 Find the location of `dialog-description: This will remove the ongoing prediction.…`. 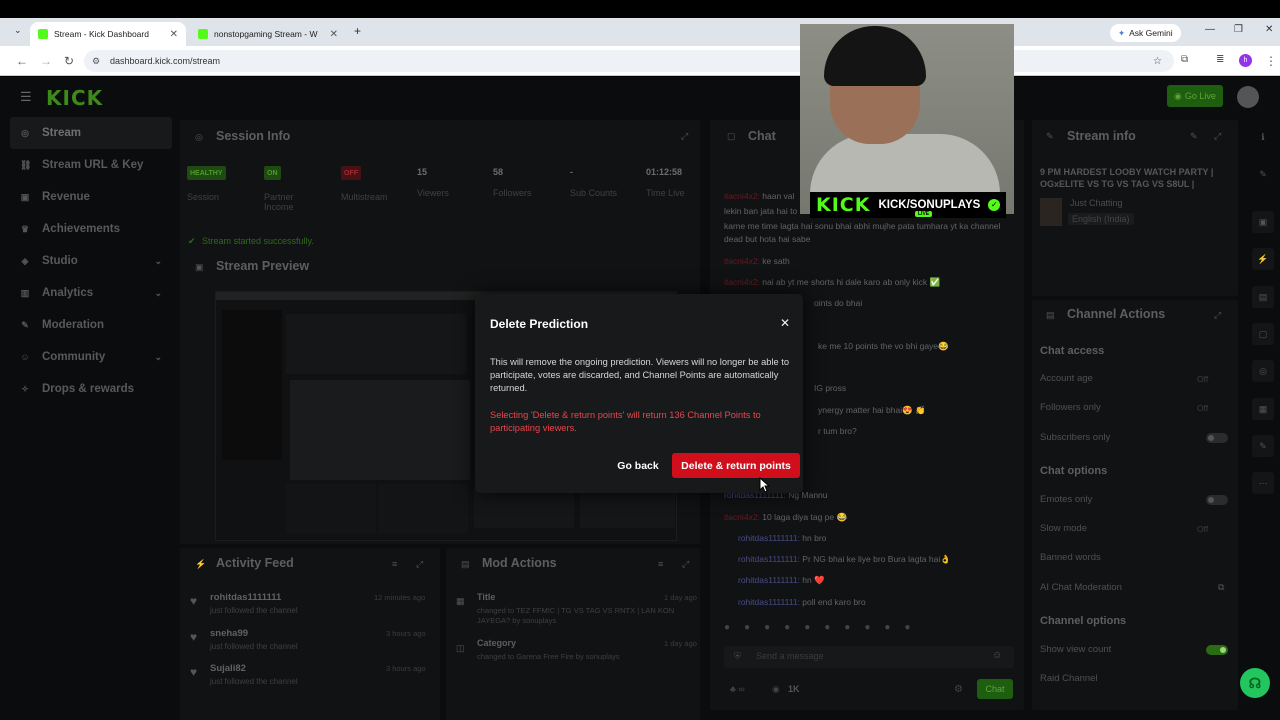

dialog-description: This will remove the ongoing prediction.… is located at coordinates (640, 375).